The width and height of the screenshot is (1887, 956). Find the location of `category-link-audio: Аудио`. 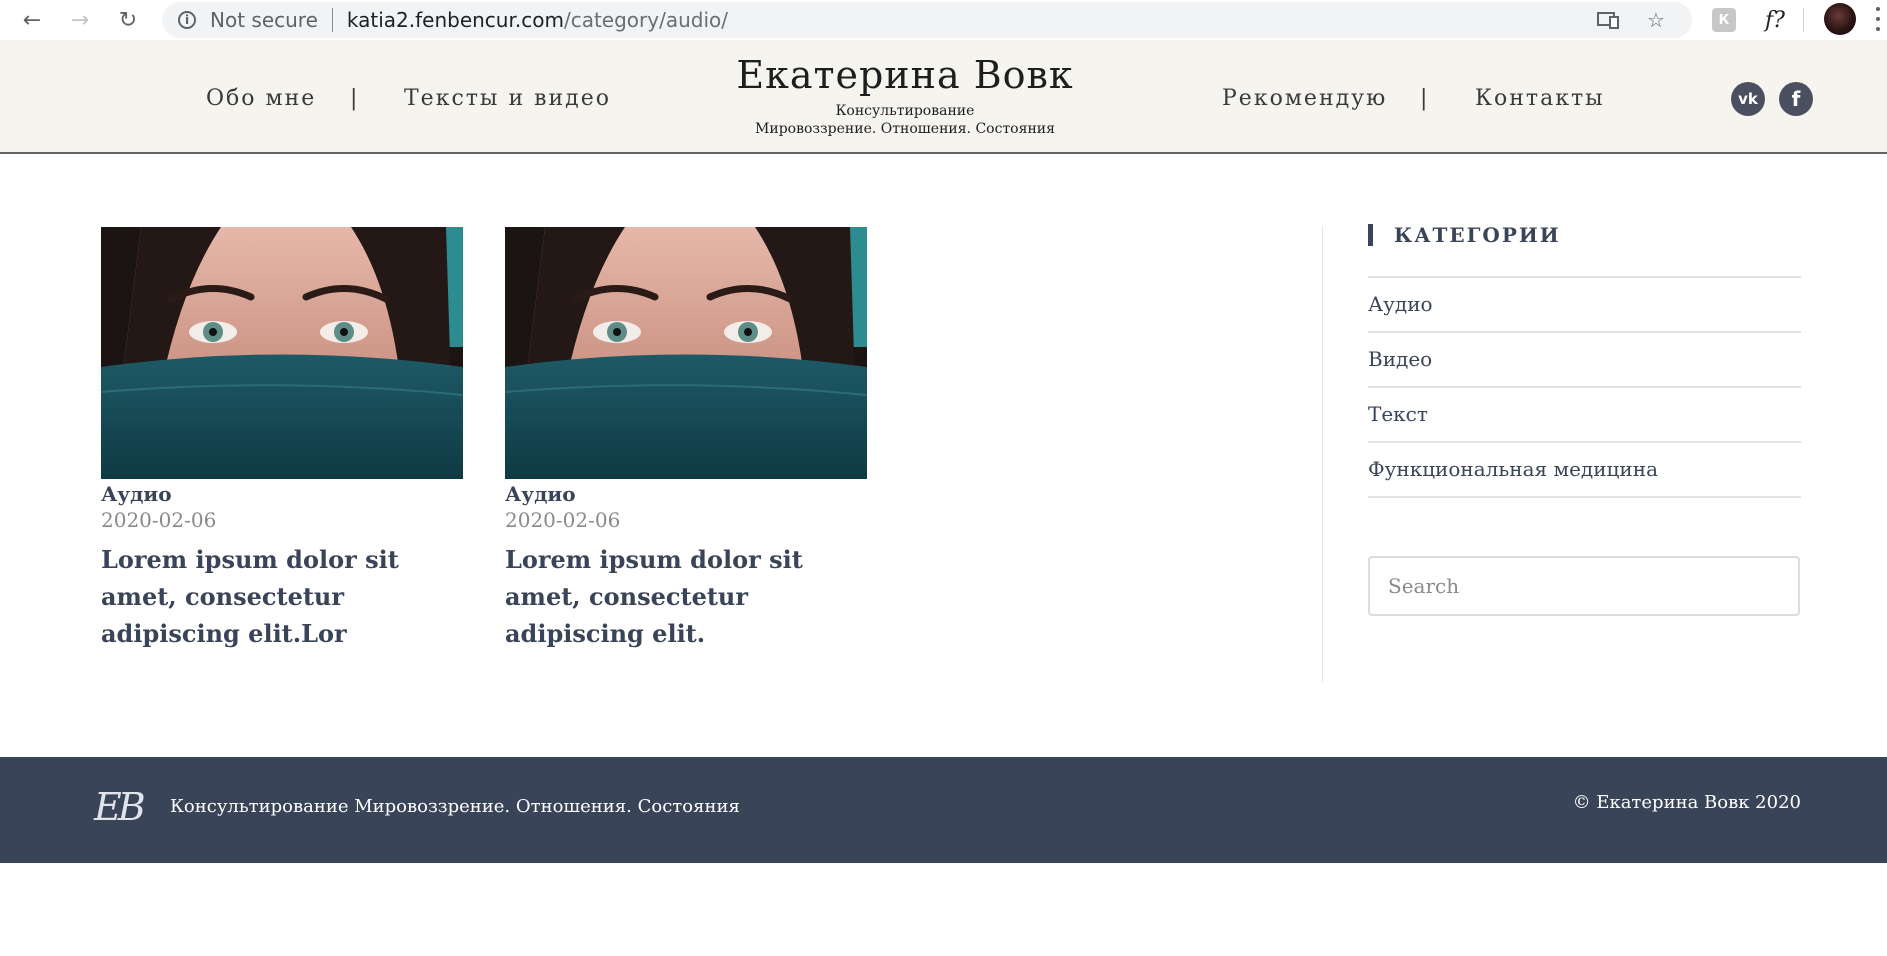

category-link-audio: Аудио is located at coordinates (1584, 305).